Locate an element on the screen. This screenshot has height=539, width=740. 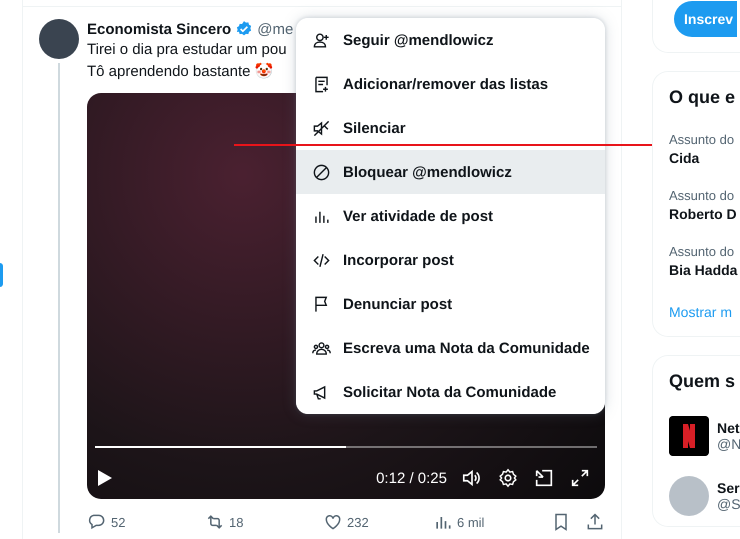
list-plus-icon is located at coordinates (321, 84).